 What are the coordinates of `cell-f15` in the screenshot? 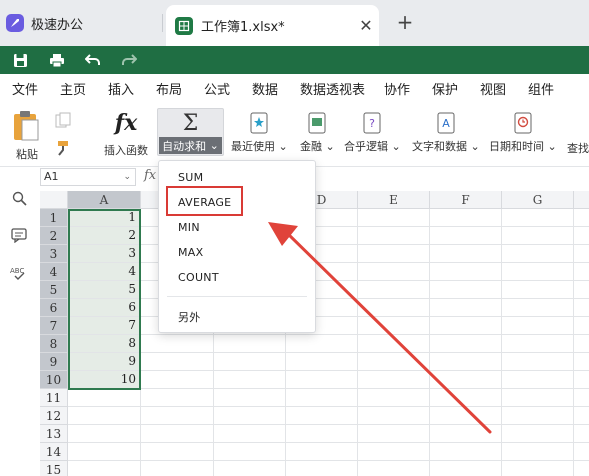 It's located at (466, 468).